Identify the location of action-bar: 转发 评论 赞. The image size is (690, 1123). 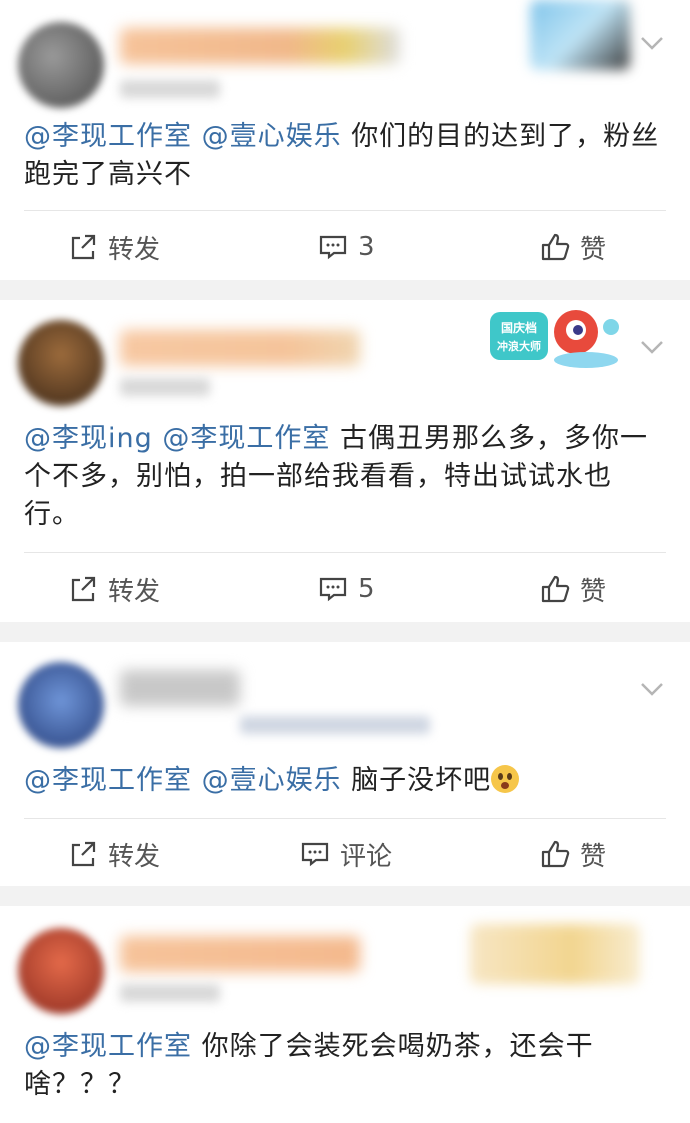
(345, 854).